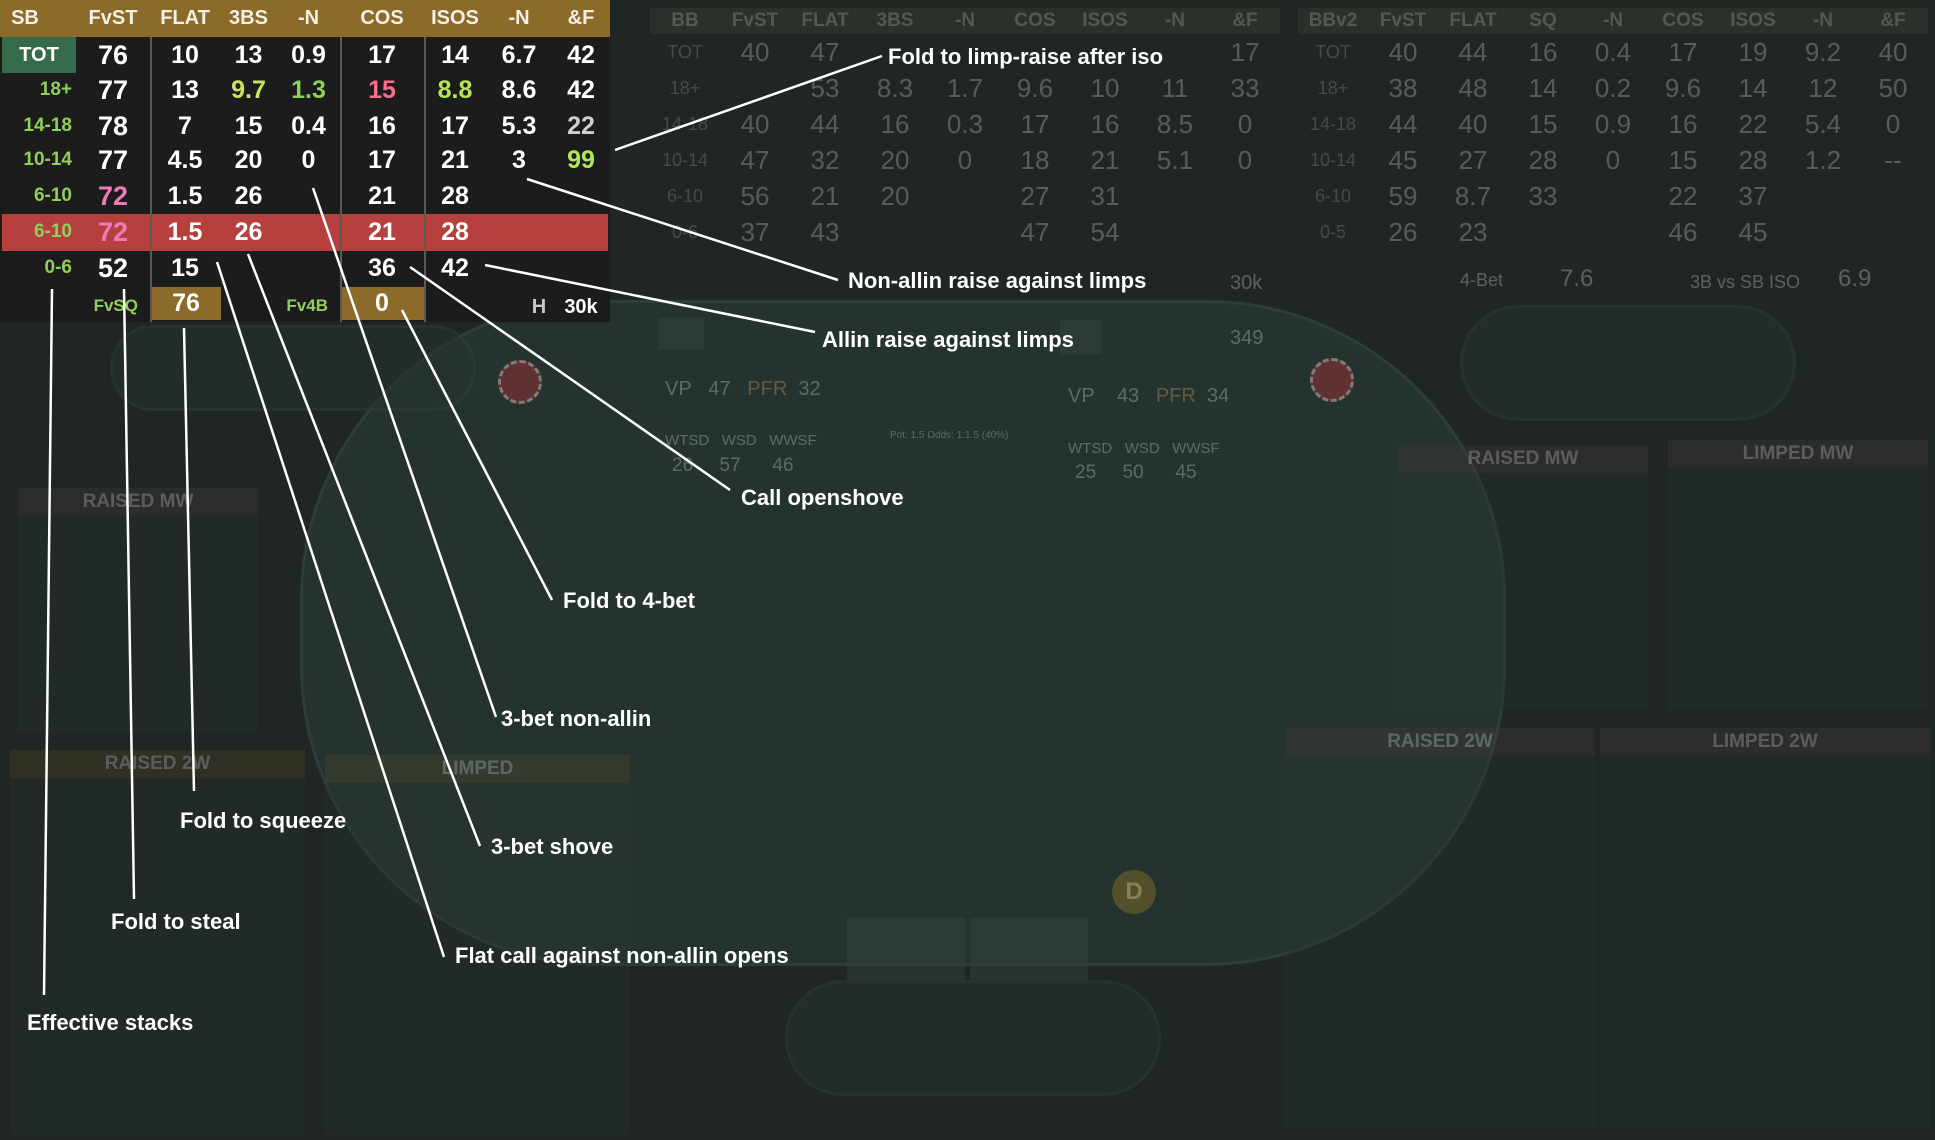 This screenshot has height=1140, width=1935. What do you see at coordinates (629, 600) in the screenshot?
I see `callout-fold-to-4bet: Fold to 4-bet` at bounding box center [629, 600].